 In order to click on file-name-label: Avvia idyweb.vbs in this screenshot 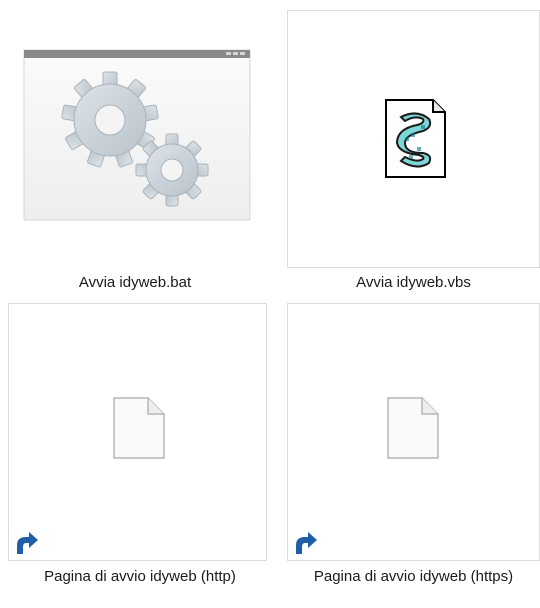, I will do `click(413, 282)`.